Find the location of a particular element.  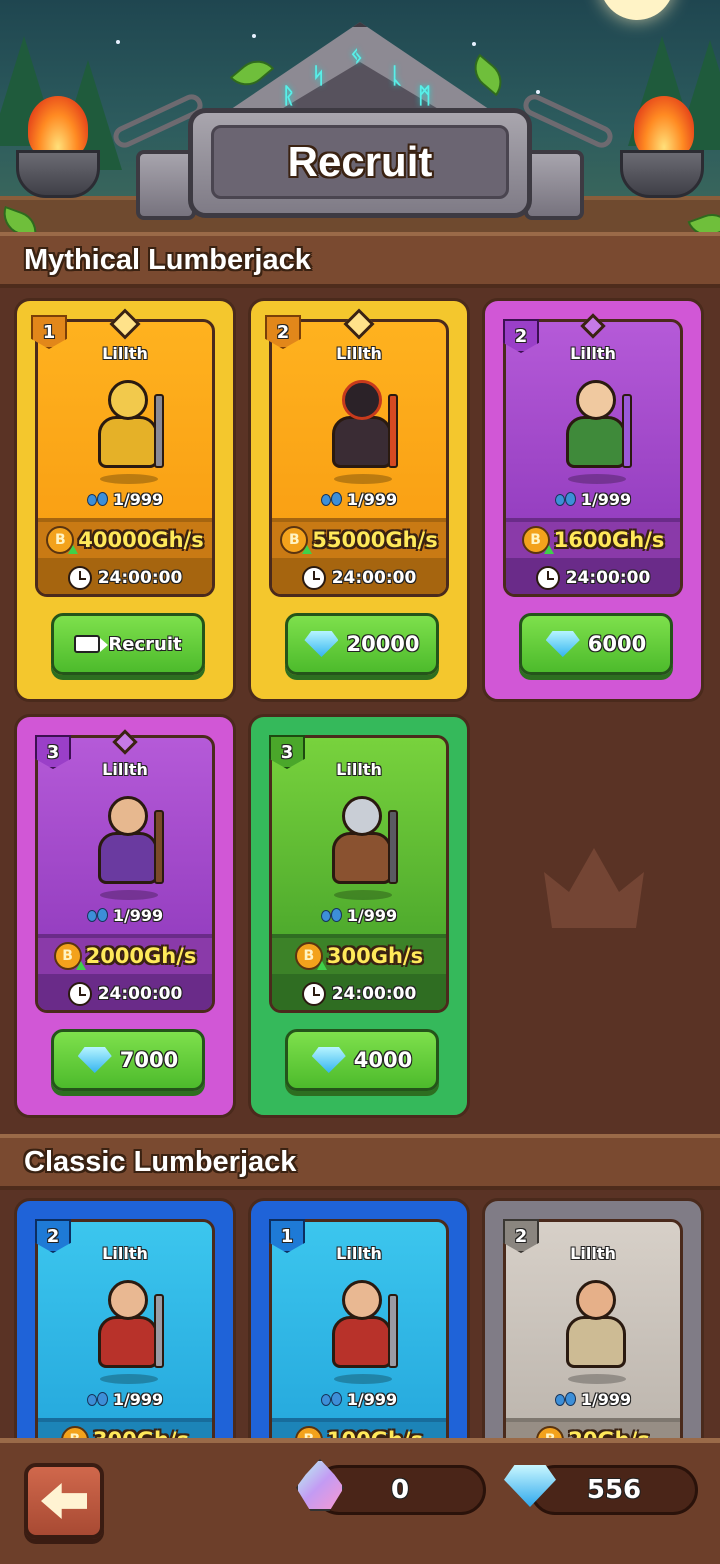

diamond-counter: 556 is located at coordinates (614, 1490).